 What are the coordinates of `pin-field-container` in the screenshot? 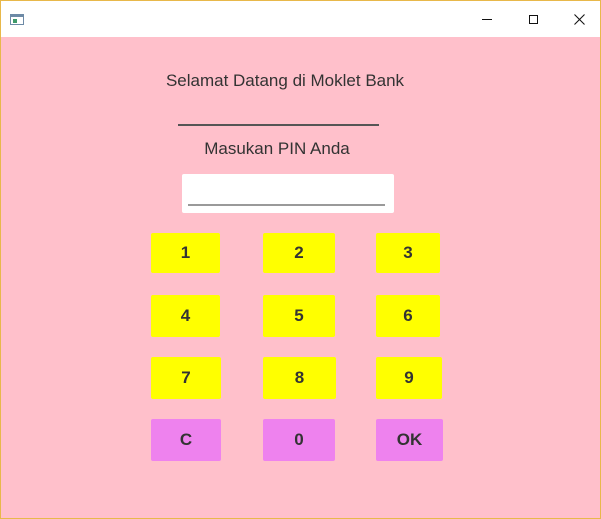 It's located at (288, 193).